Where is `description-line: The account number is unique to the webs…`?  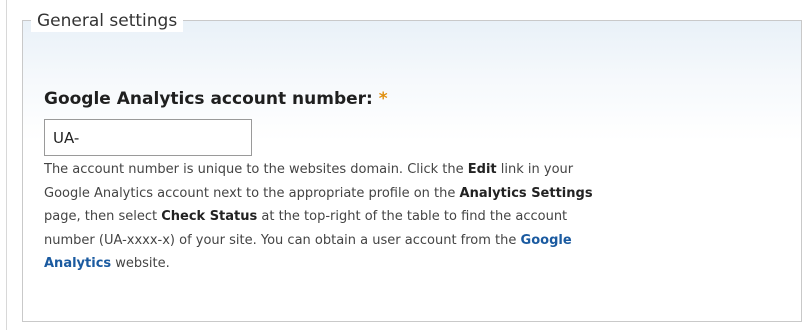
description-line: The account number is unique to the webs… is located at coordinates (414, 170).